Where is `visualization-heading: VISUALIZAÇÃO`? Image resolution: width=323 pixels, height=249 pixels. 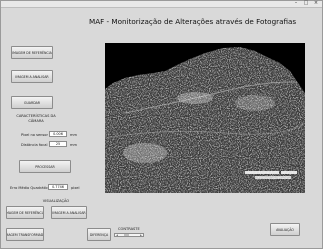
visualization-heading: VISUALIZAÇÃO is located at coordinates (56, 201).